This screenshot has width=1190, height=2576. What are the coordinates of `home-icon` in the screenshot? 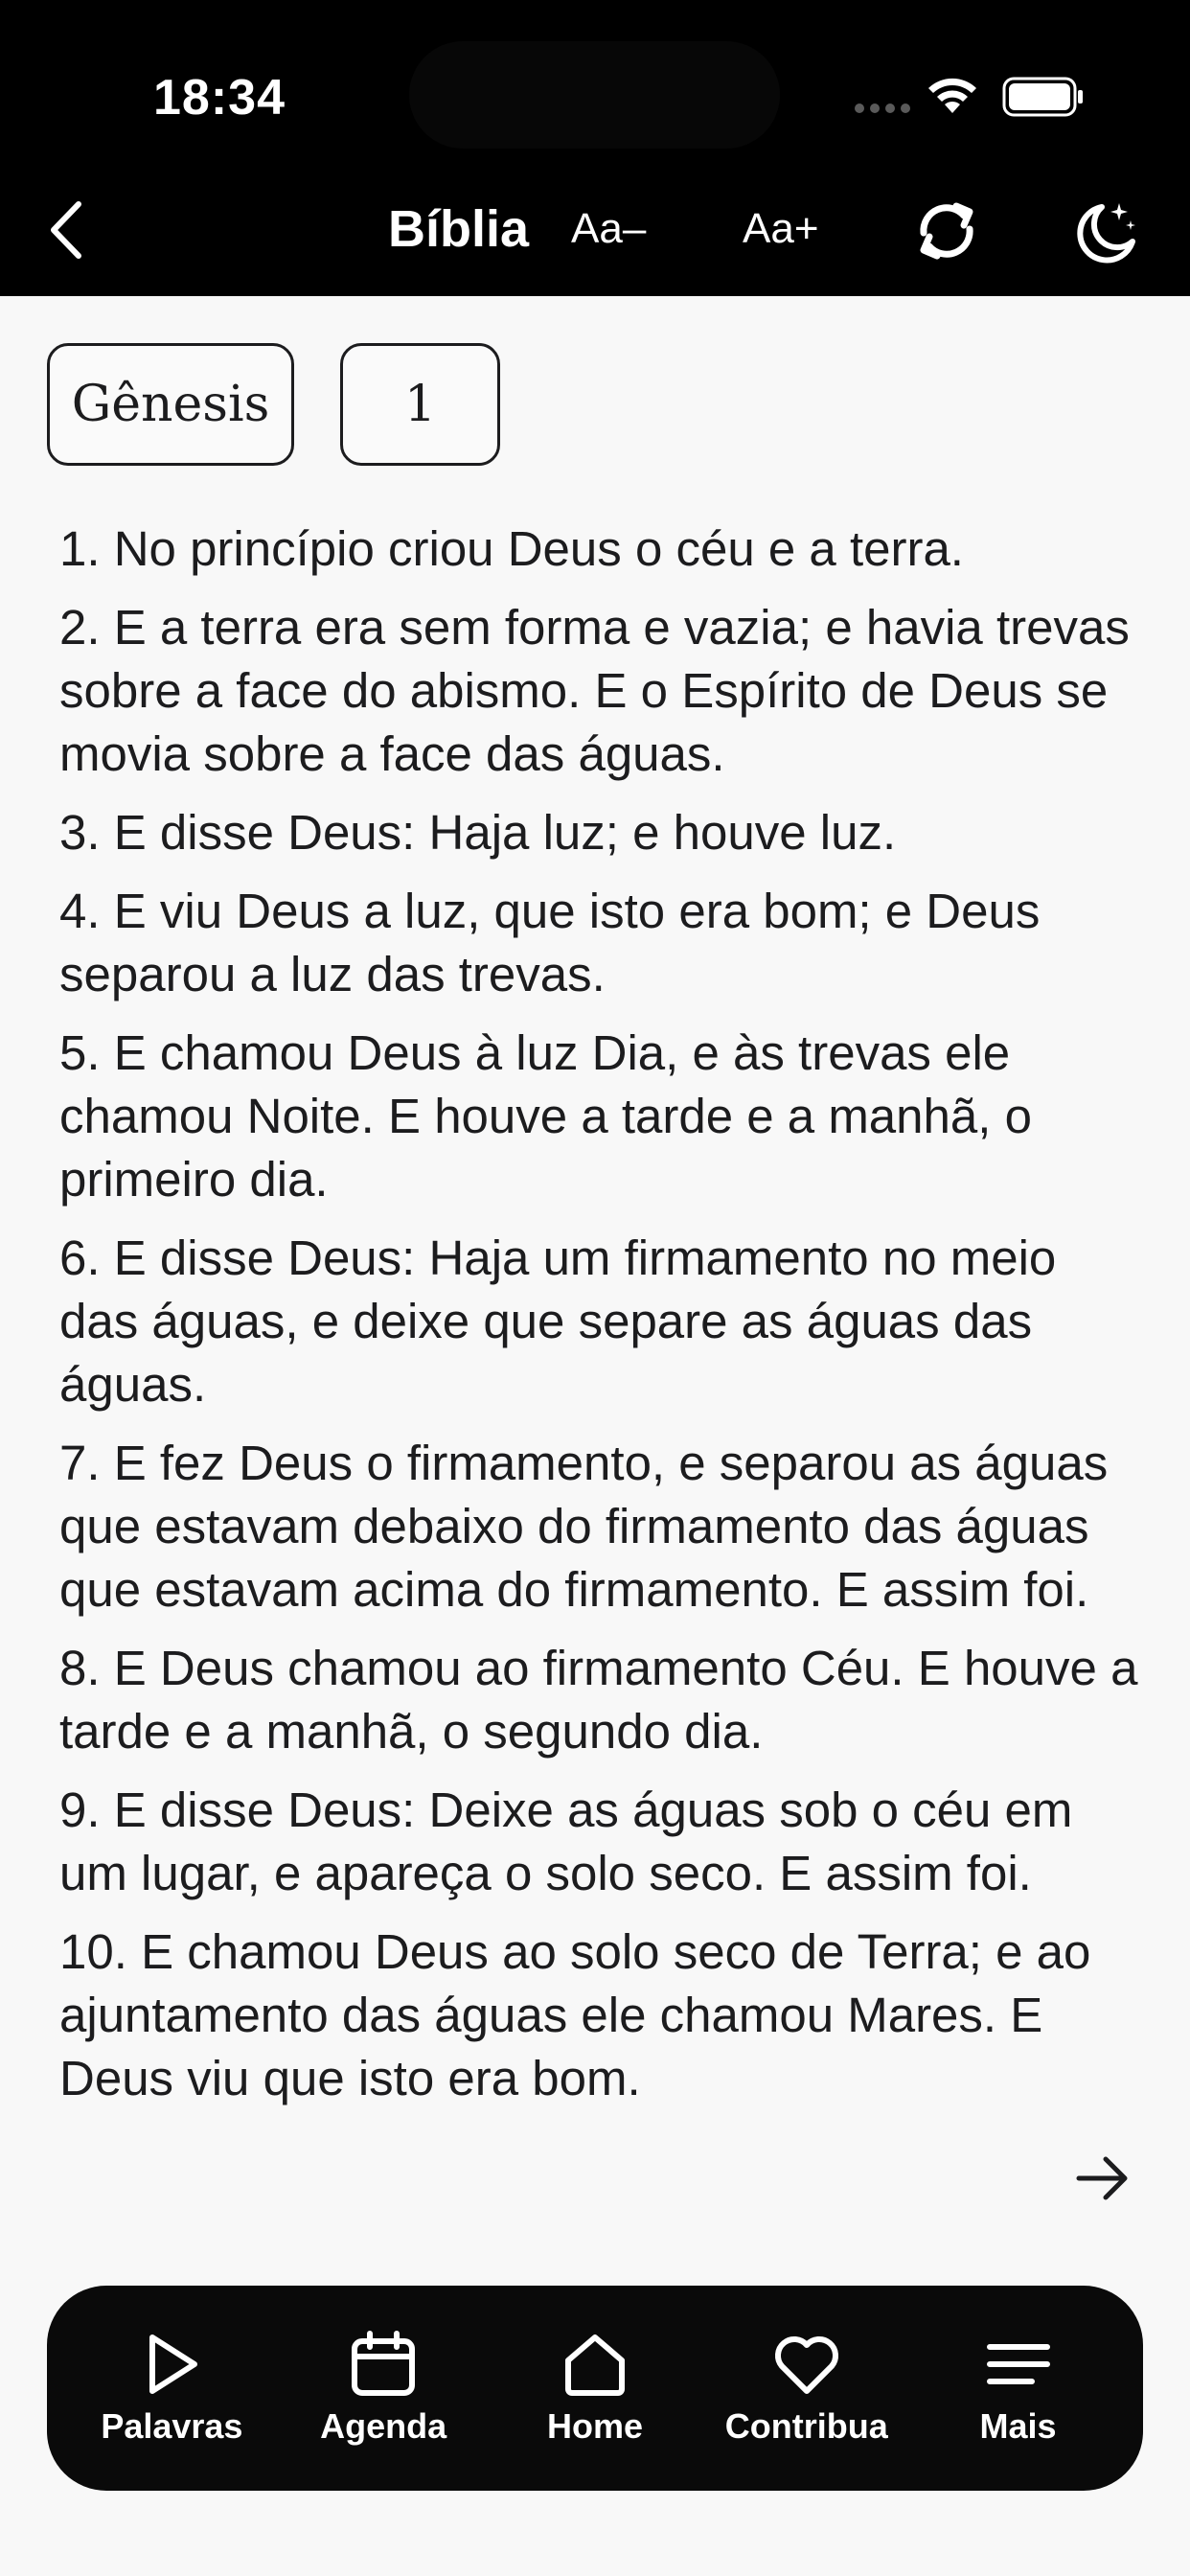 It's located at (594, 2365).